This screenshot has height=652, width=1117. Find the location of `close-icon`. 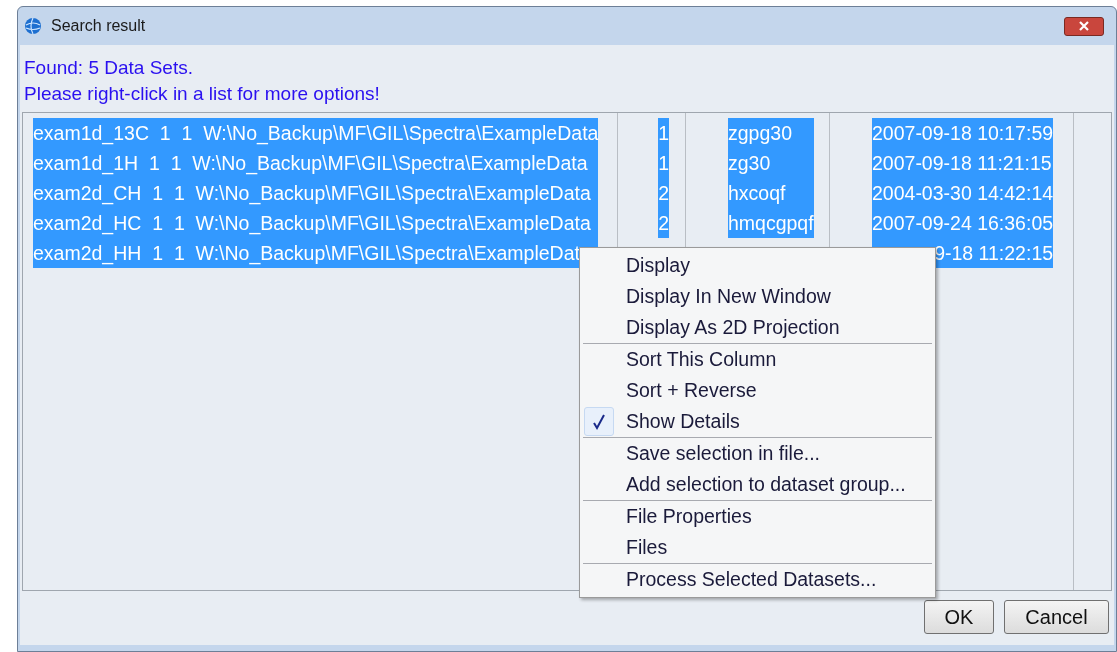

close-icon is located at coordinates (1084, 26).